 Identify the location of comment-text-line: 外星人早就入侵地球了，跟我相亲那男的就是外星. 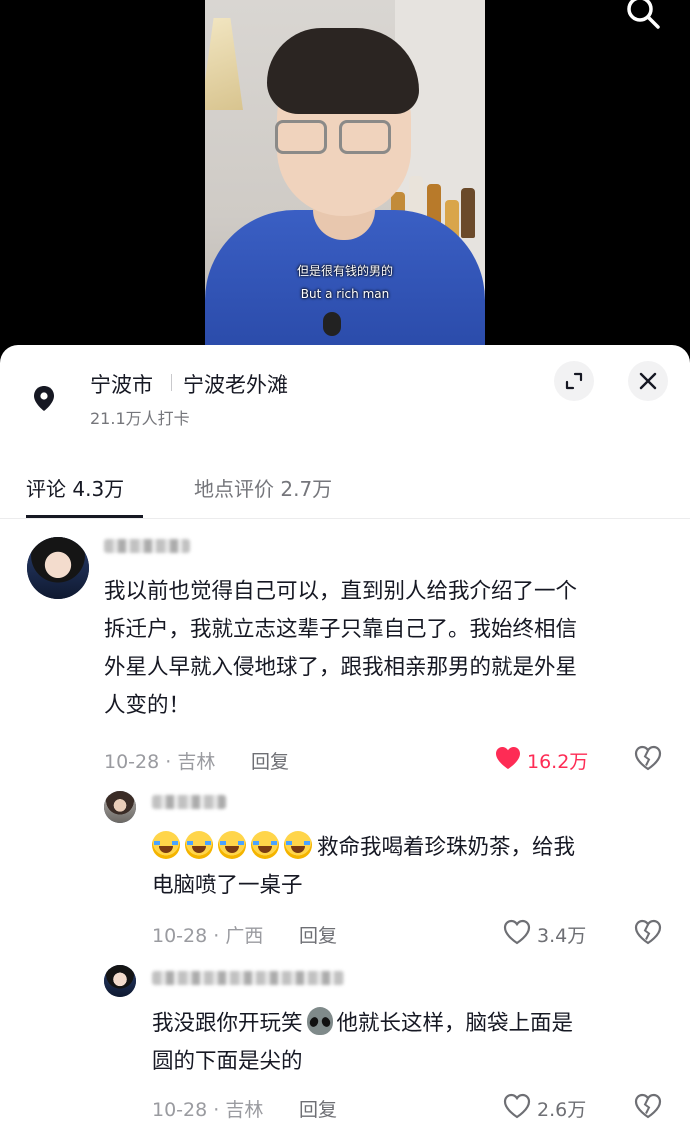
(341, 667).